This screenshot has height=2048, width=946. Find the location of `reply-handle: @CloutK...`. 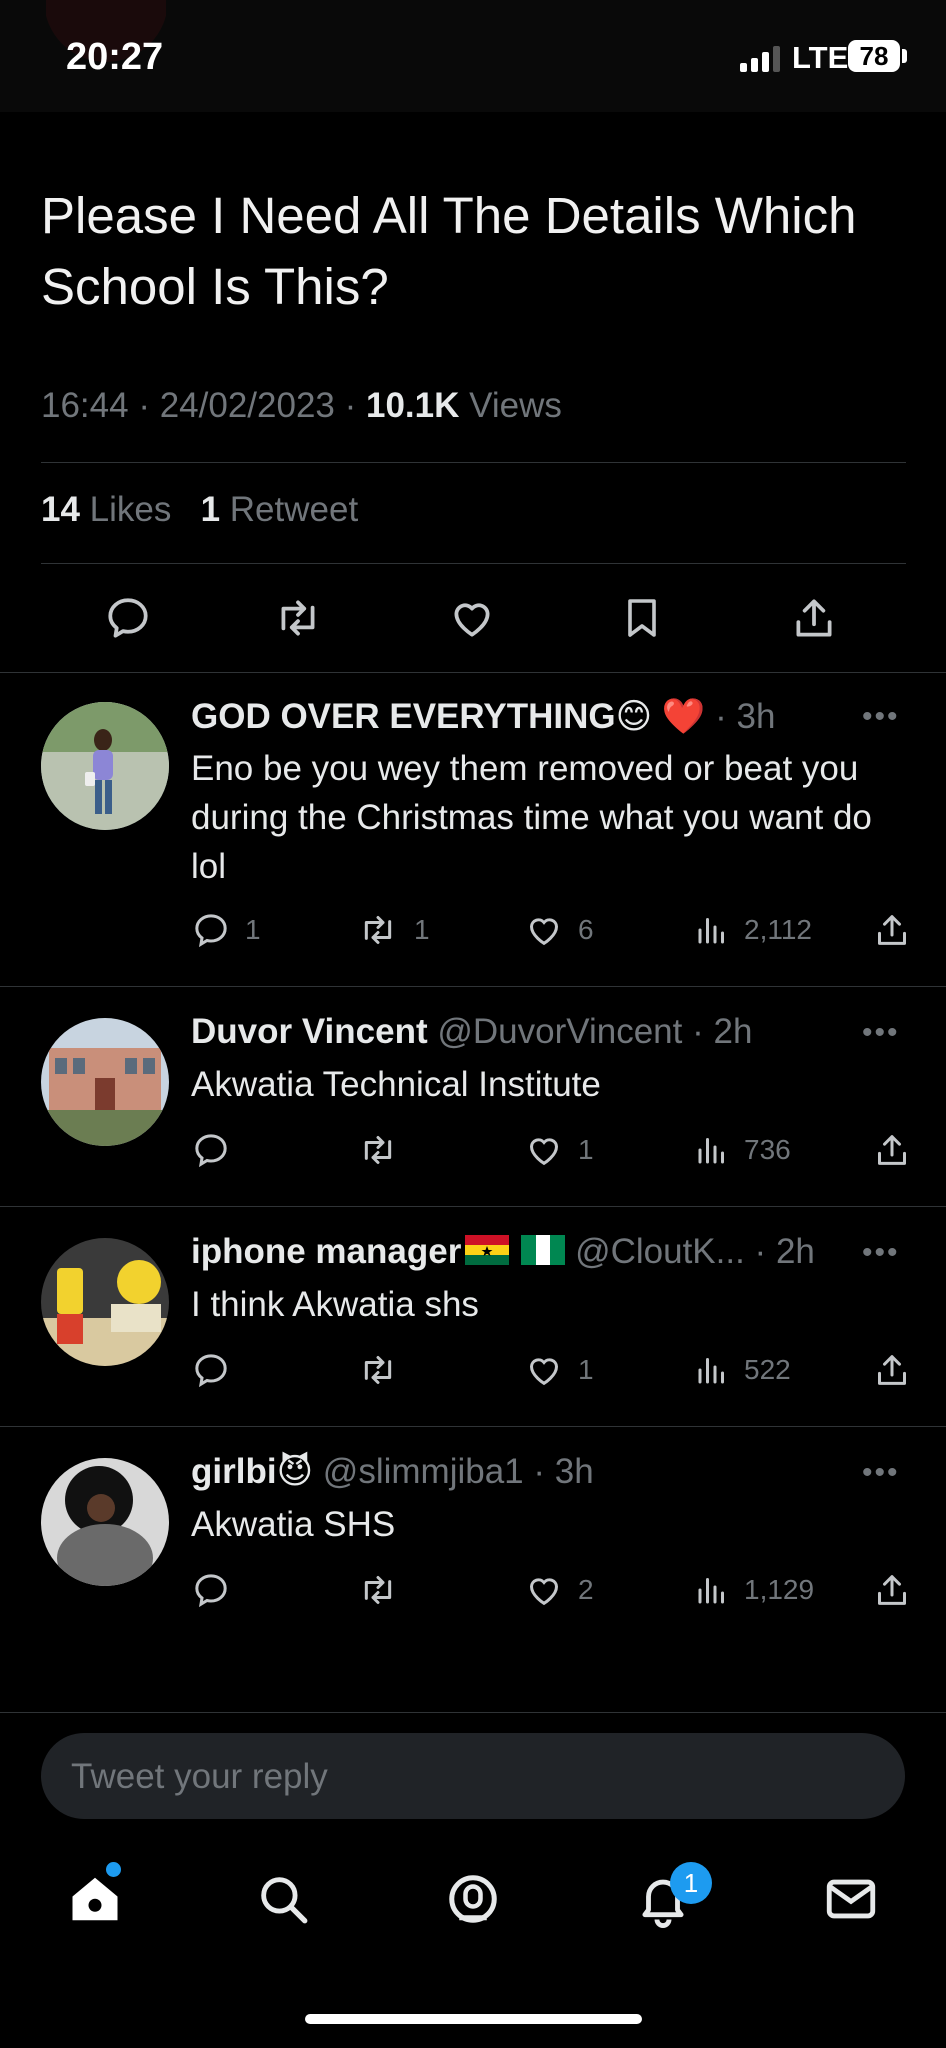

reply-handle: @CloutK... is located at coordinates (660, 1251).